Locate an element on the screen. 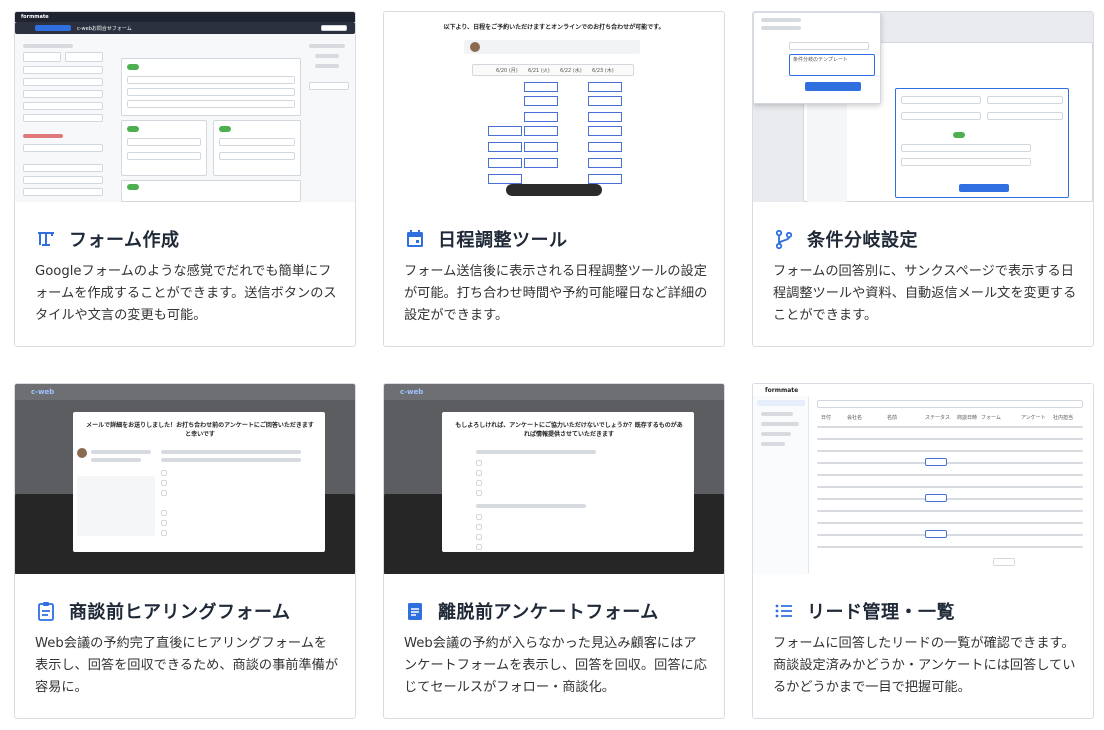  day-label: 6/22 (水) is located at coordinates (571, 71).